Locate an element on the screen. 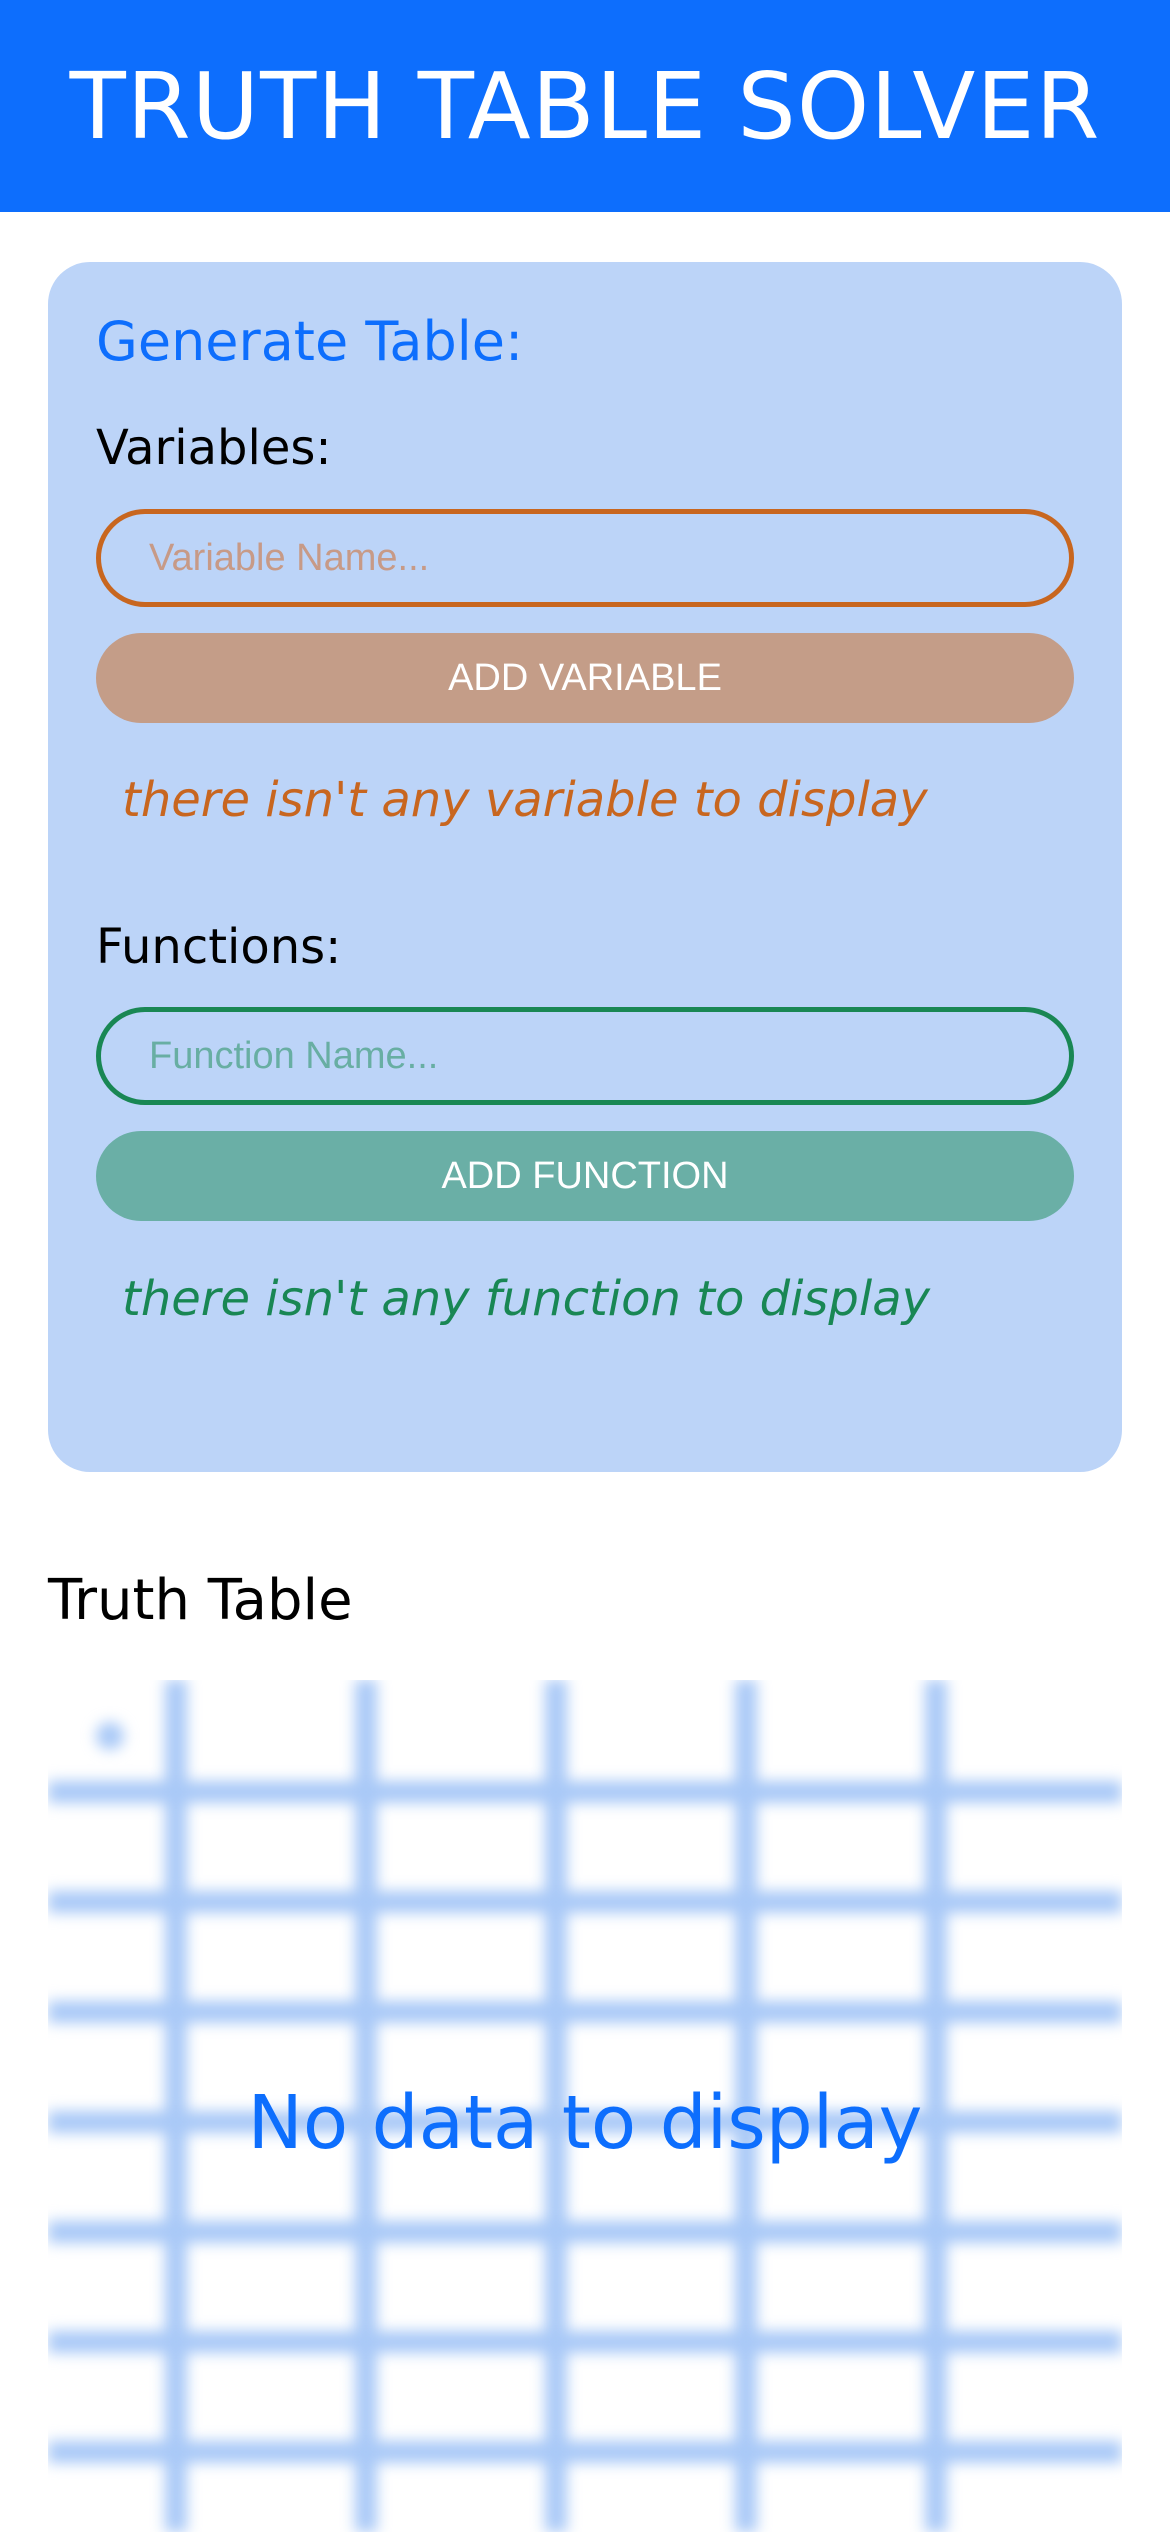 Image resolution: width=1170 pixels, height=2532 pixels. add-function-button: ADD FUNCTION is located at coordinates (585, 1176).